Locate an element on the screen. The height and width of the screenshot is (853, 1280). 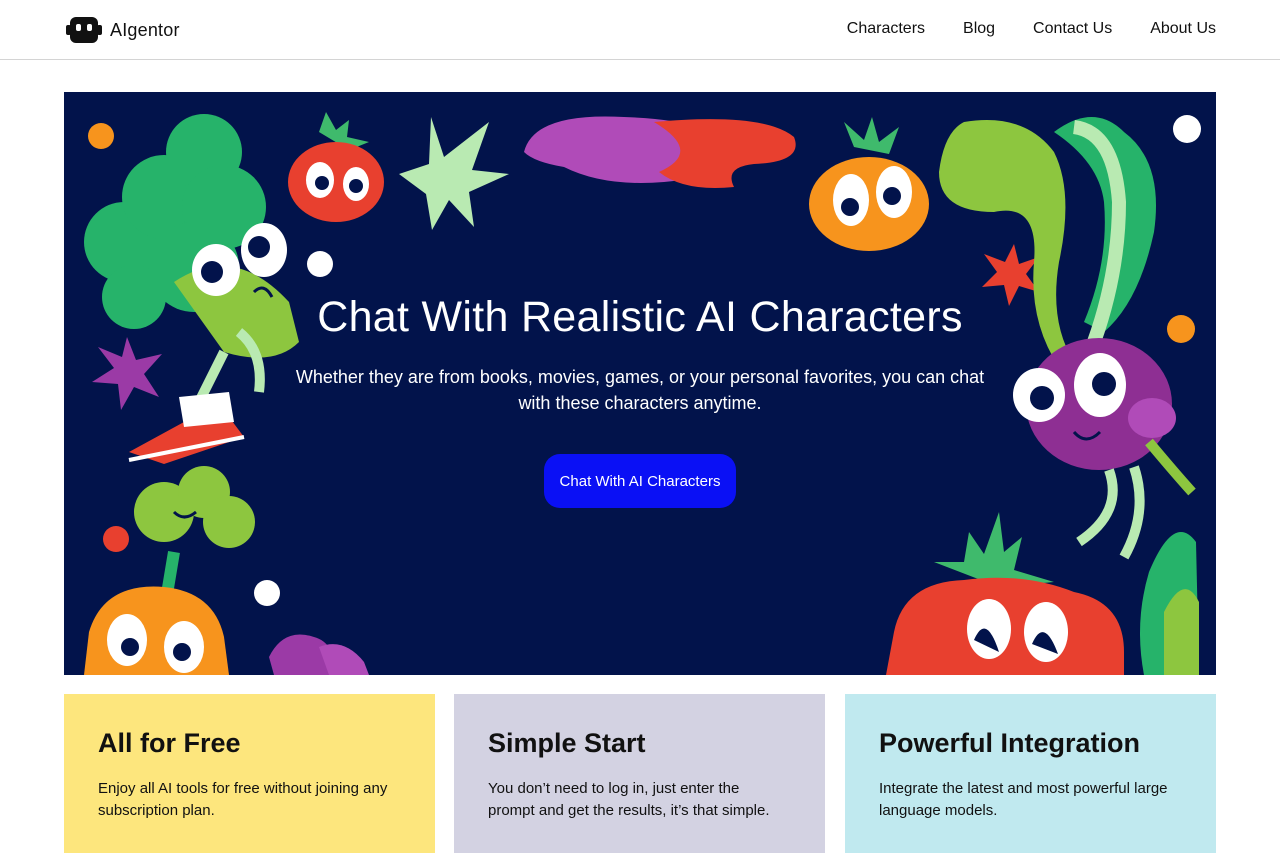
orange-character is located at coordinates (869, 184).